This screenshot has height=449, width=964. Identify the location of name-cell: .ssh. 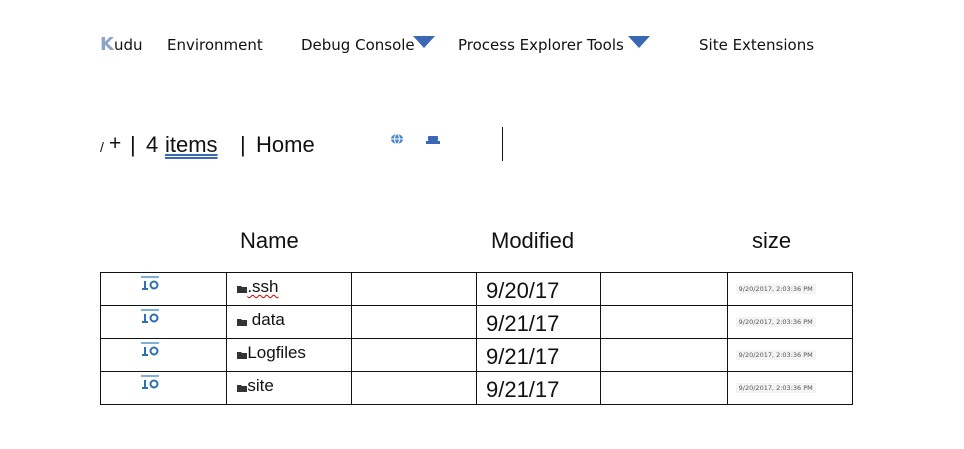
(289, 289).